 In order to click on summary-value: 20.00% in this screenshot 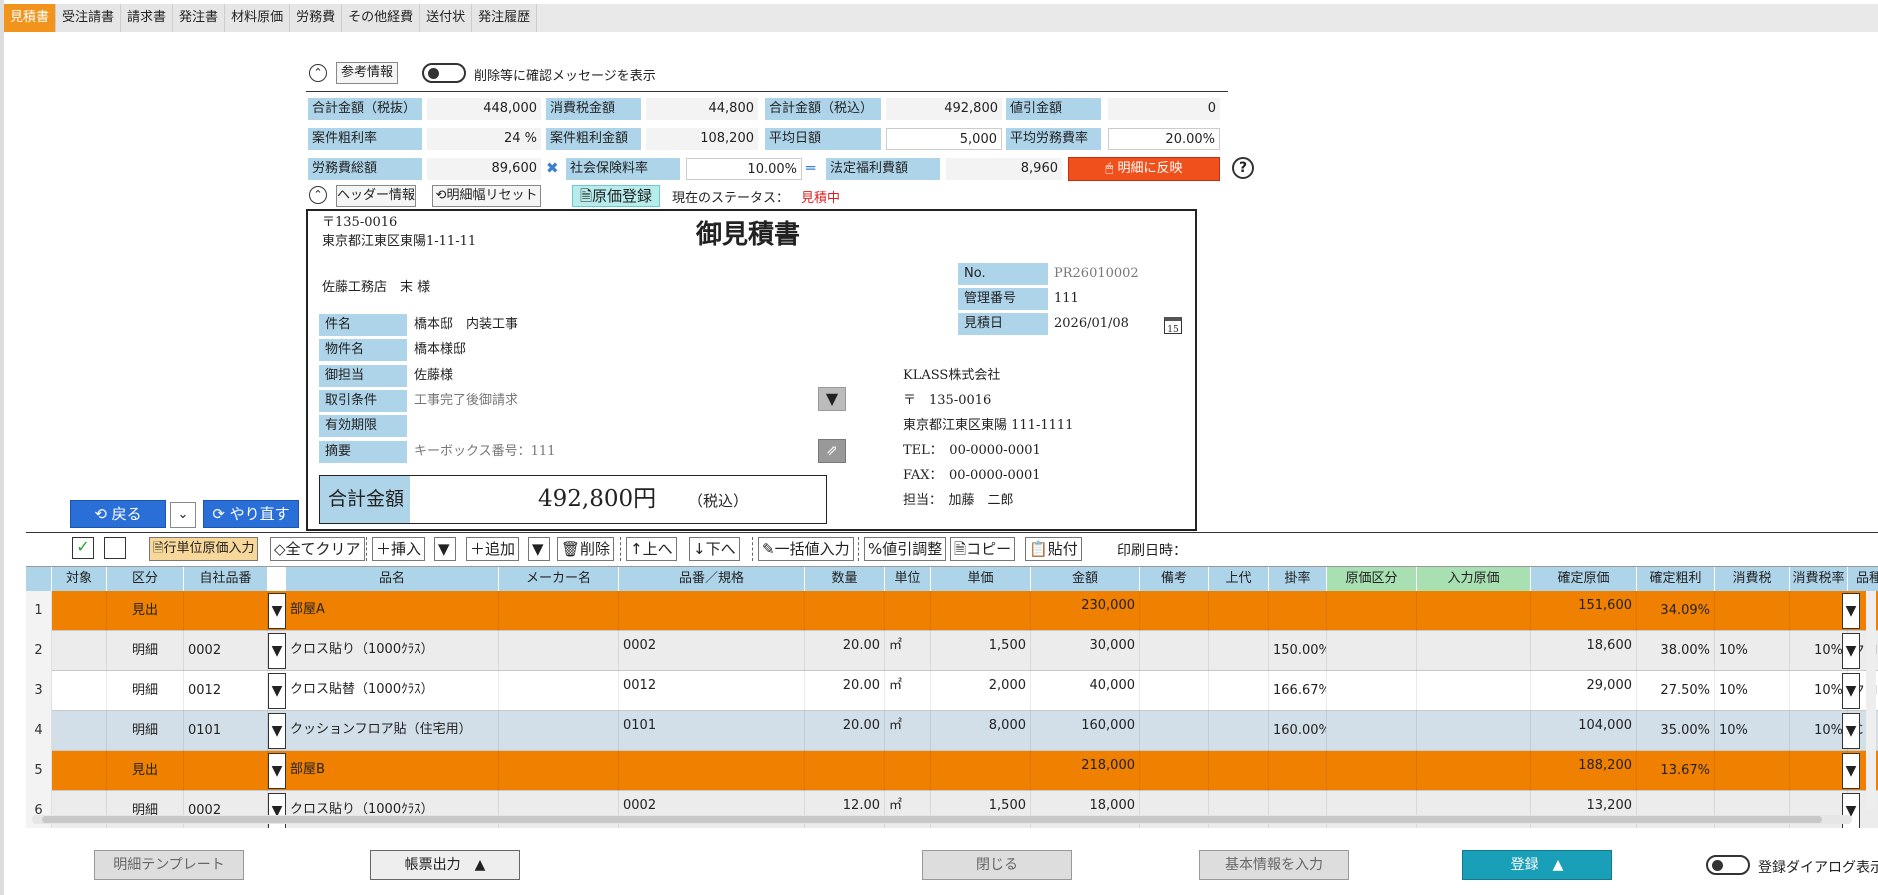, I will do `click(1164, 139)`.